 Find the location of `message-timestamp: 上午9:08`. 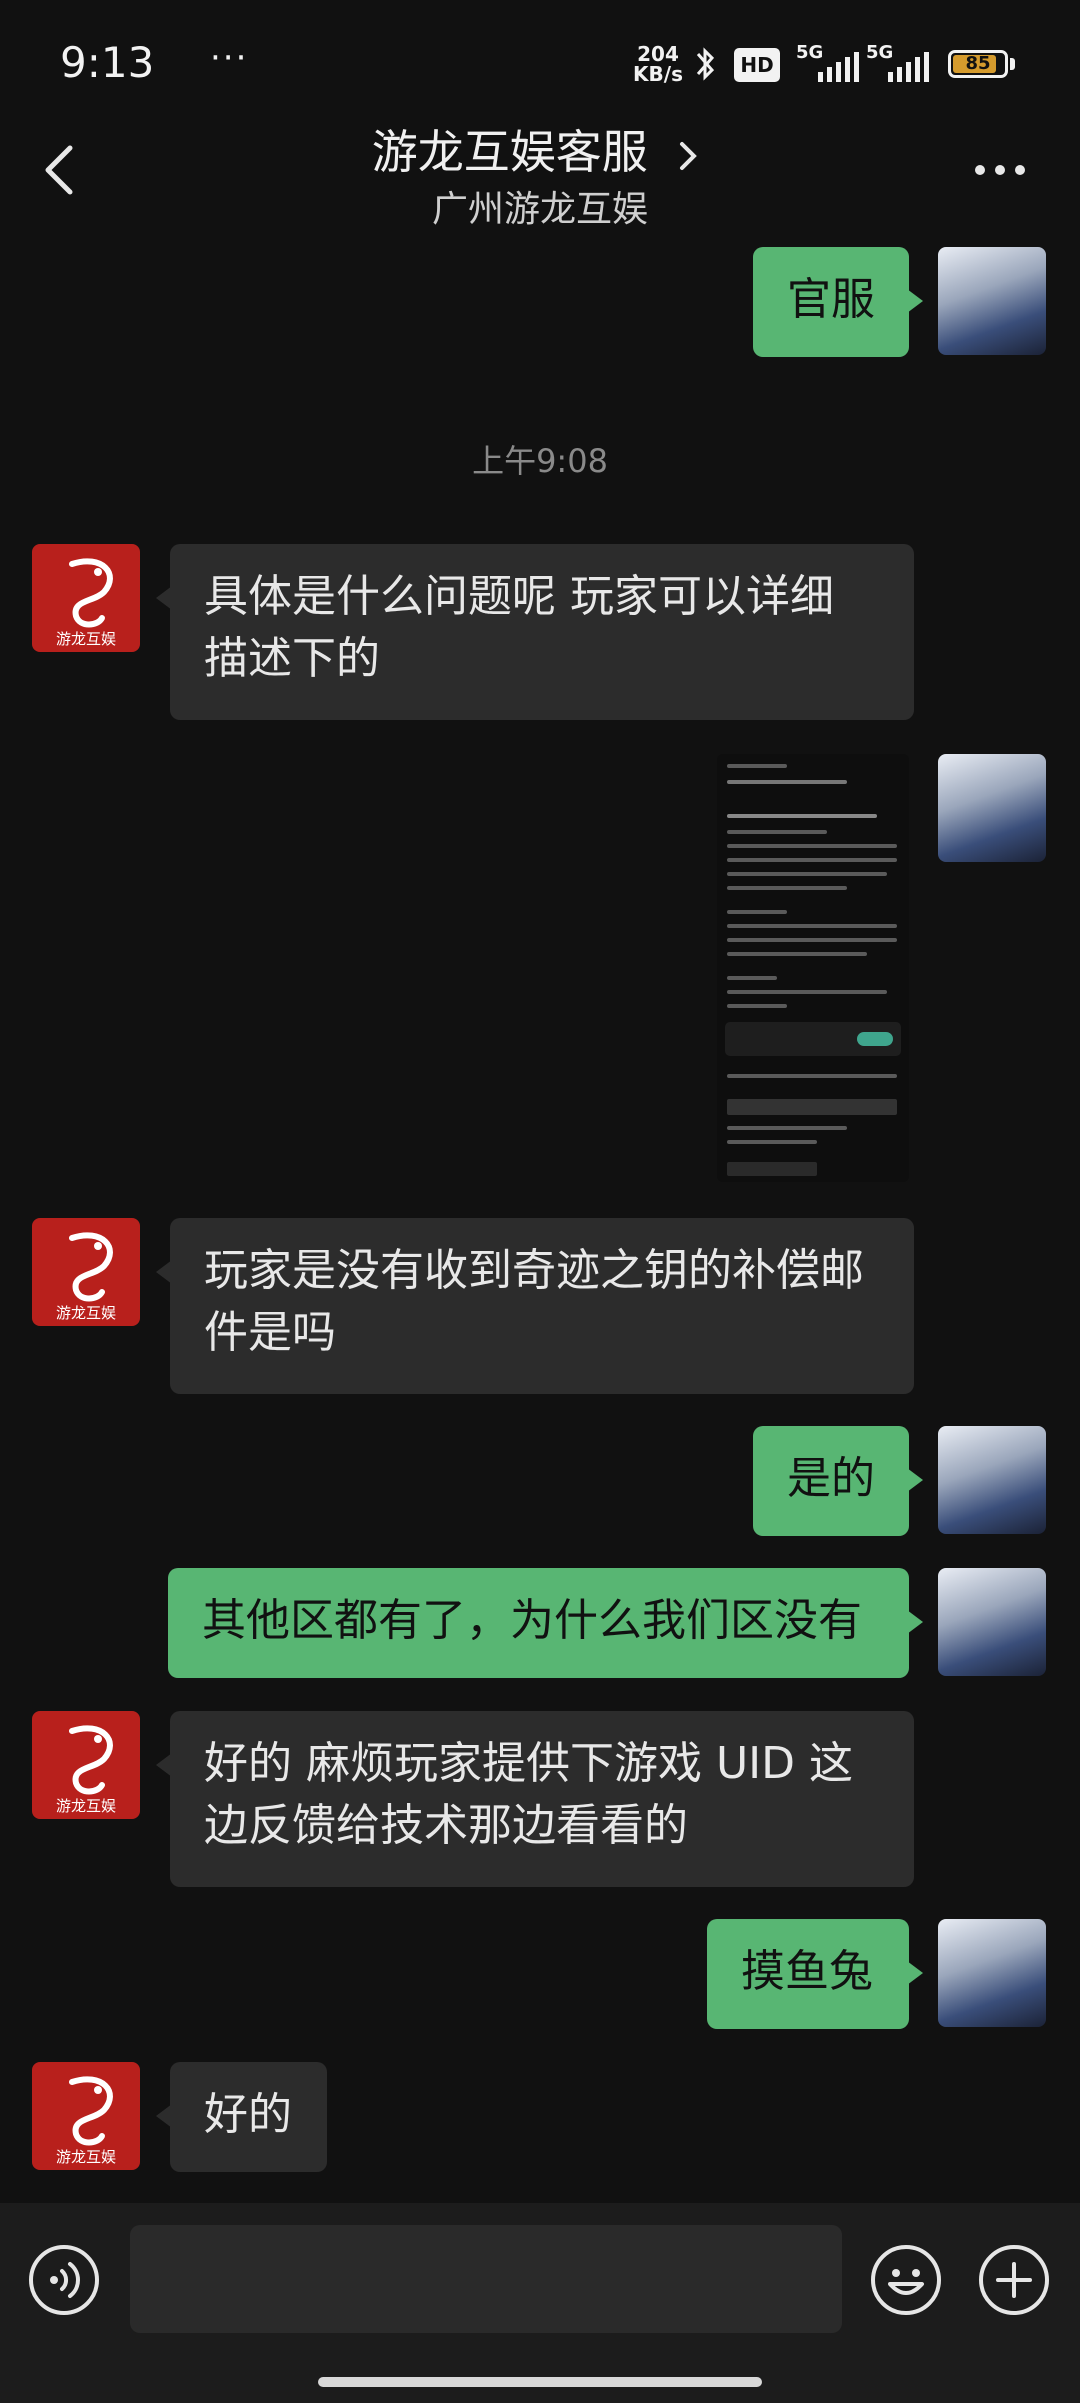

message-timestamp: 上午9:08 is located at coordinates (540, 461).